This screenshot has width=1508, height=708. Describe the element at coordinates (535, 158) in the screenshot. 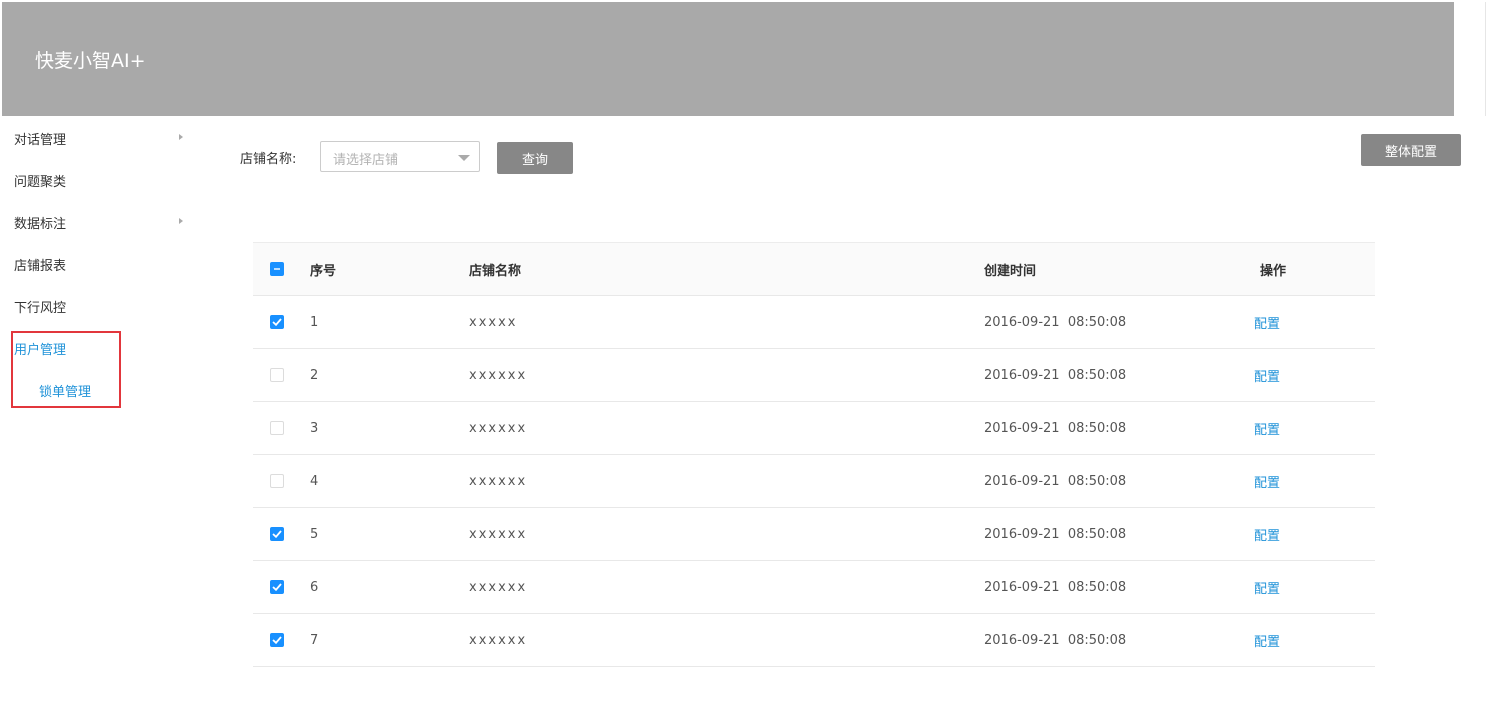

I see `query-button: 查询` at that location.